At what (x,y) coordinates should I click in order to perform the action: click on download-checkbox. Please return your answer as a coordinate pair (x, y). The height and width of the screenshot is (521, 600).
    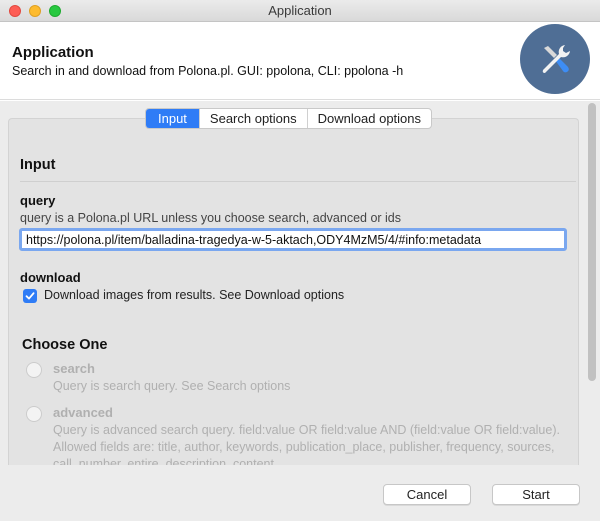
    Looking at the image, I should click on (30, 296).